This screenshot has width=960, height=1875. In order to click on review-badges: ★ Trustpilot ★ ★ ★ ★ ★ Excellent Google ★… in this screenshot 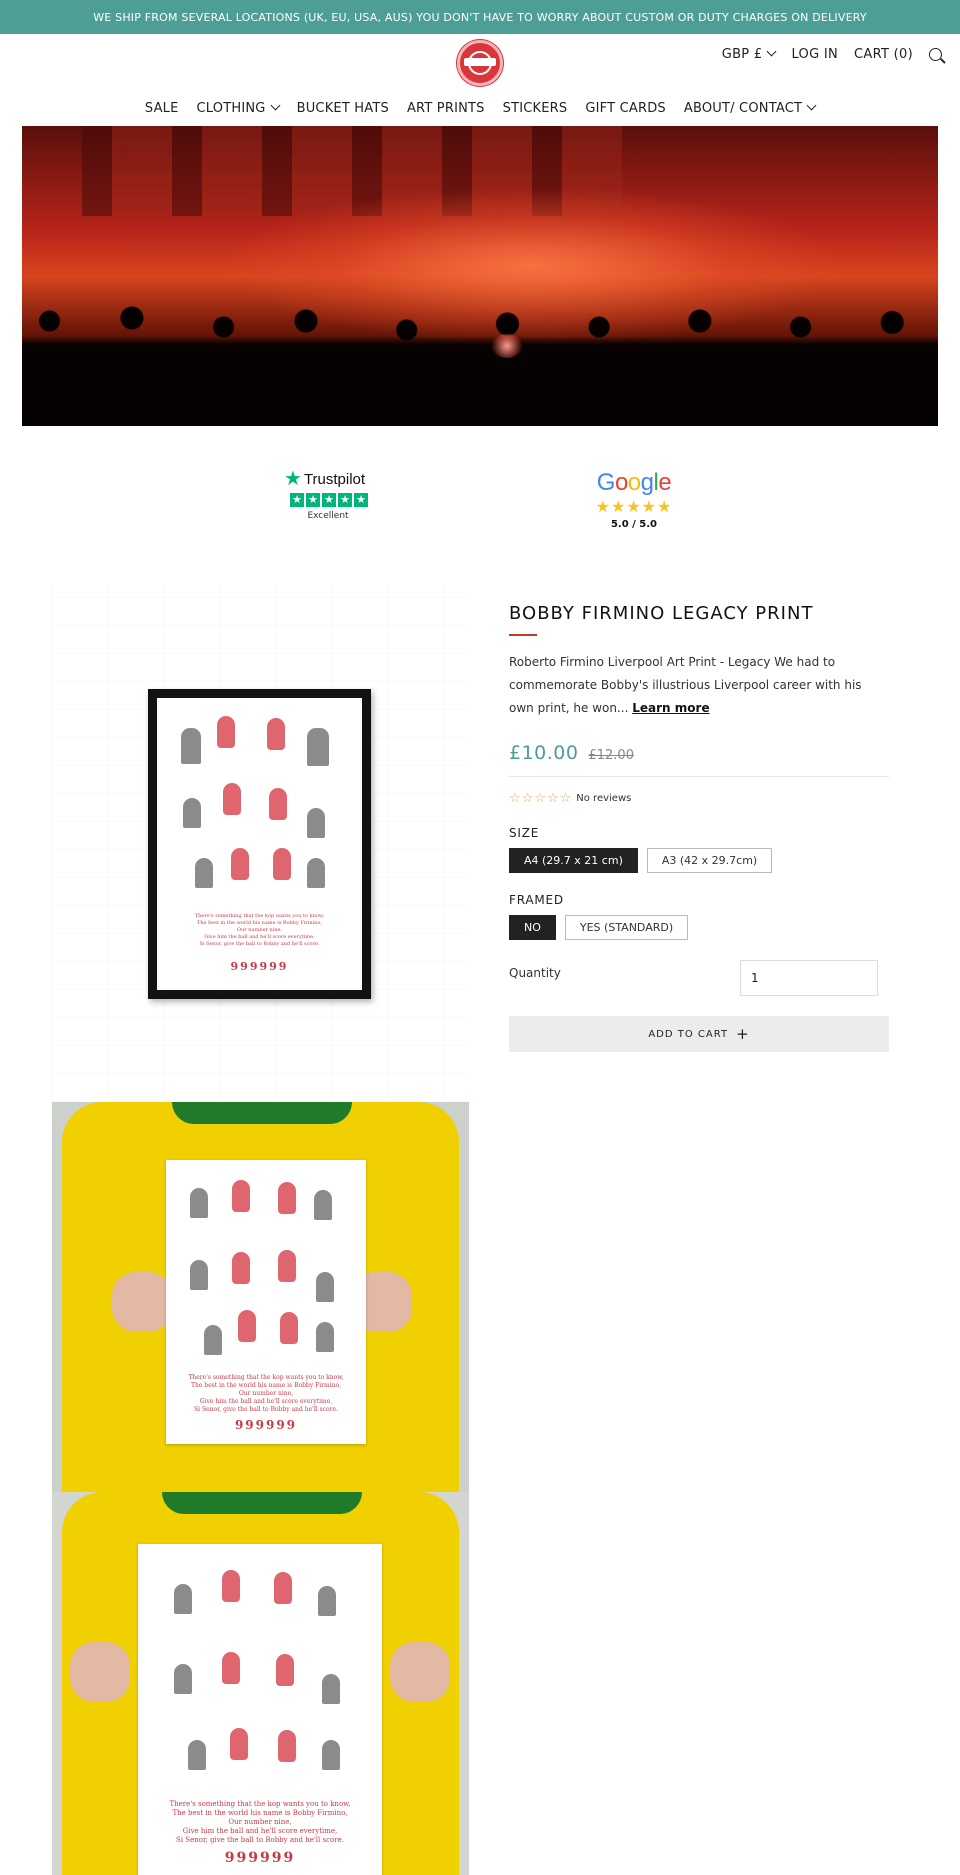, I will do `click(480, 504)`.